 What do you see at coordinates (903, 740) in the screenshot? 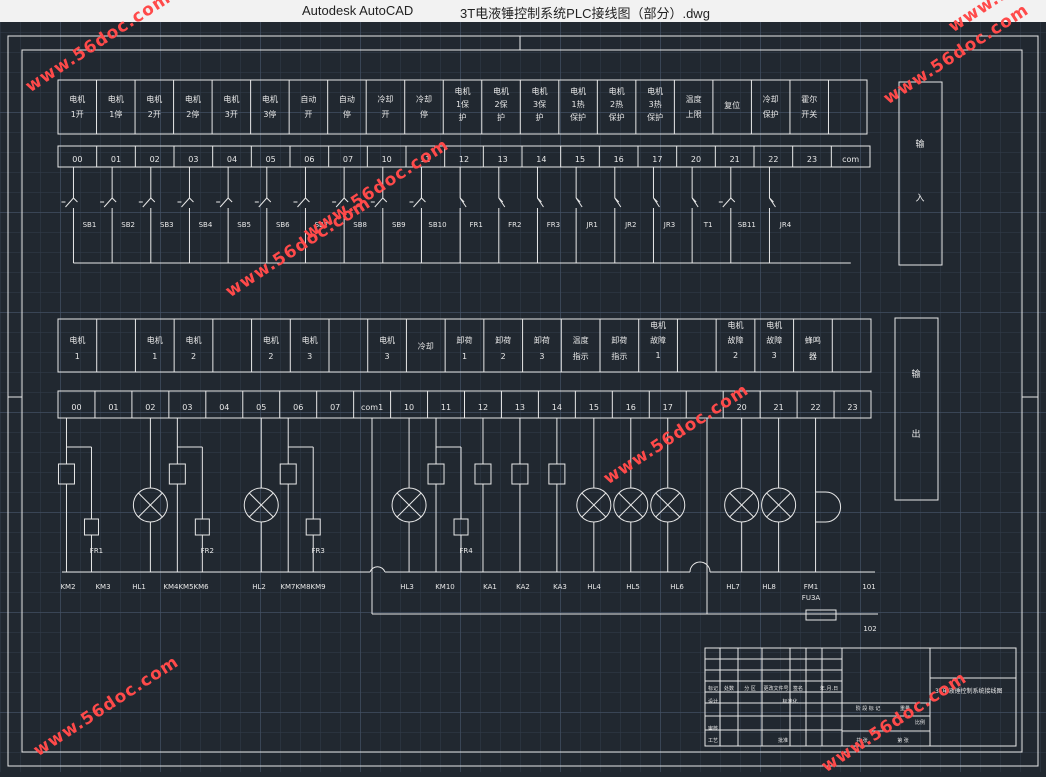
I see `title-block-label: 第 张` at bounding box center [903, 740].